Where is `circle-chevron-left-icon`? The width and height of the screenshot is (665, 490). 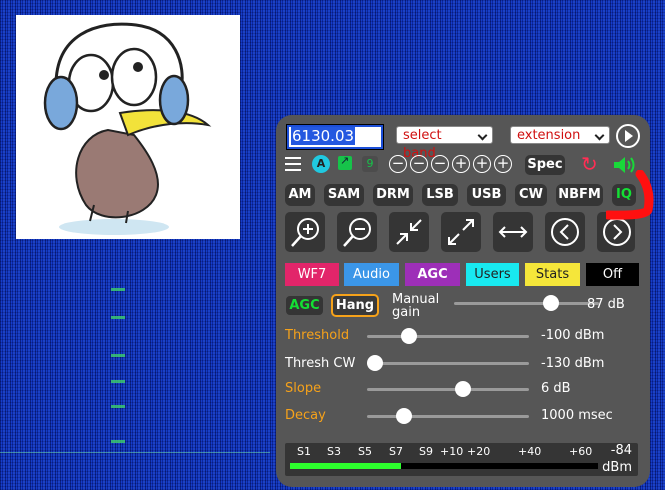 circle-chevron-left-icon is located at coordinates (565, 232).